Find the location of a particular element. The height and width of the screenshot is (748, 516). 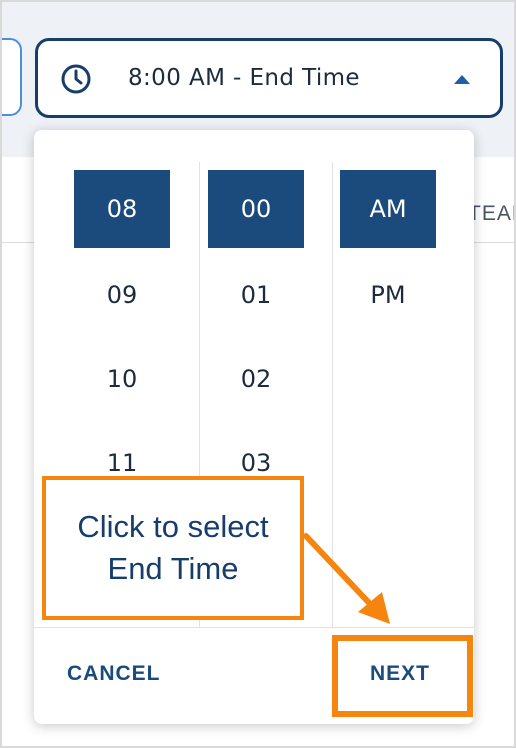

hour-option-10: 10 is located at coordinates (122, 379).